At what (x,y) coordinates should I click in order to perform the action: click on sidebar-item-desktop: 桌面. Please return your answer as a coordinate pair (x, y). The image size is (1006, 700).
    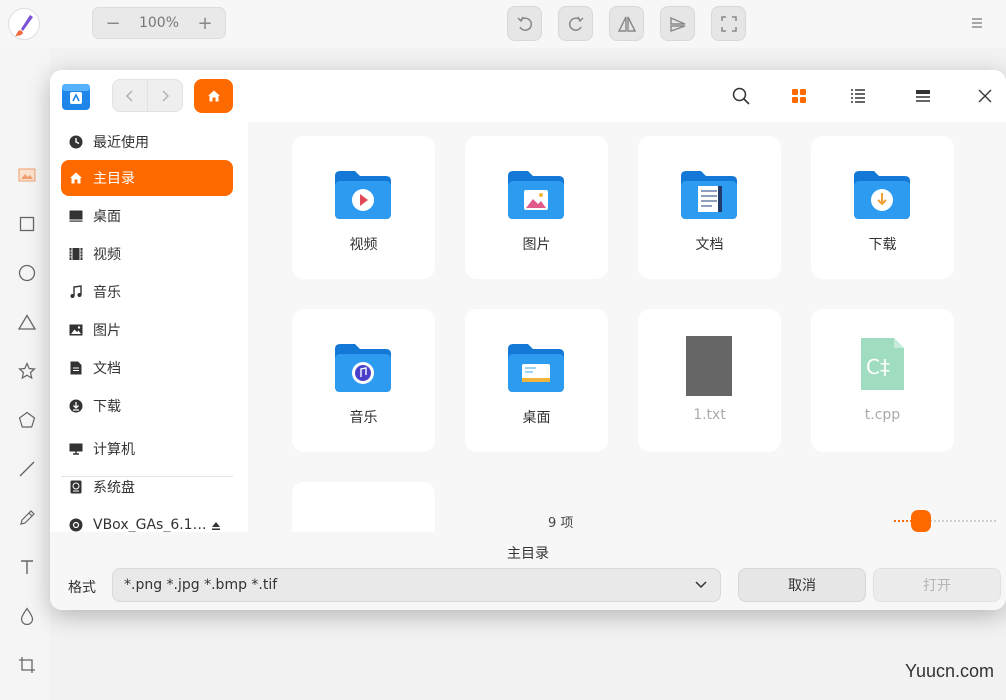
    Looking at the image, I should click on (147, 216).